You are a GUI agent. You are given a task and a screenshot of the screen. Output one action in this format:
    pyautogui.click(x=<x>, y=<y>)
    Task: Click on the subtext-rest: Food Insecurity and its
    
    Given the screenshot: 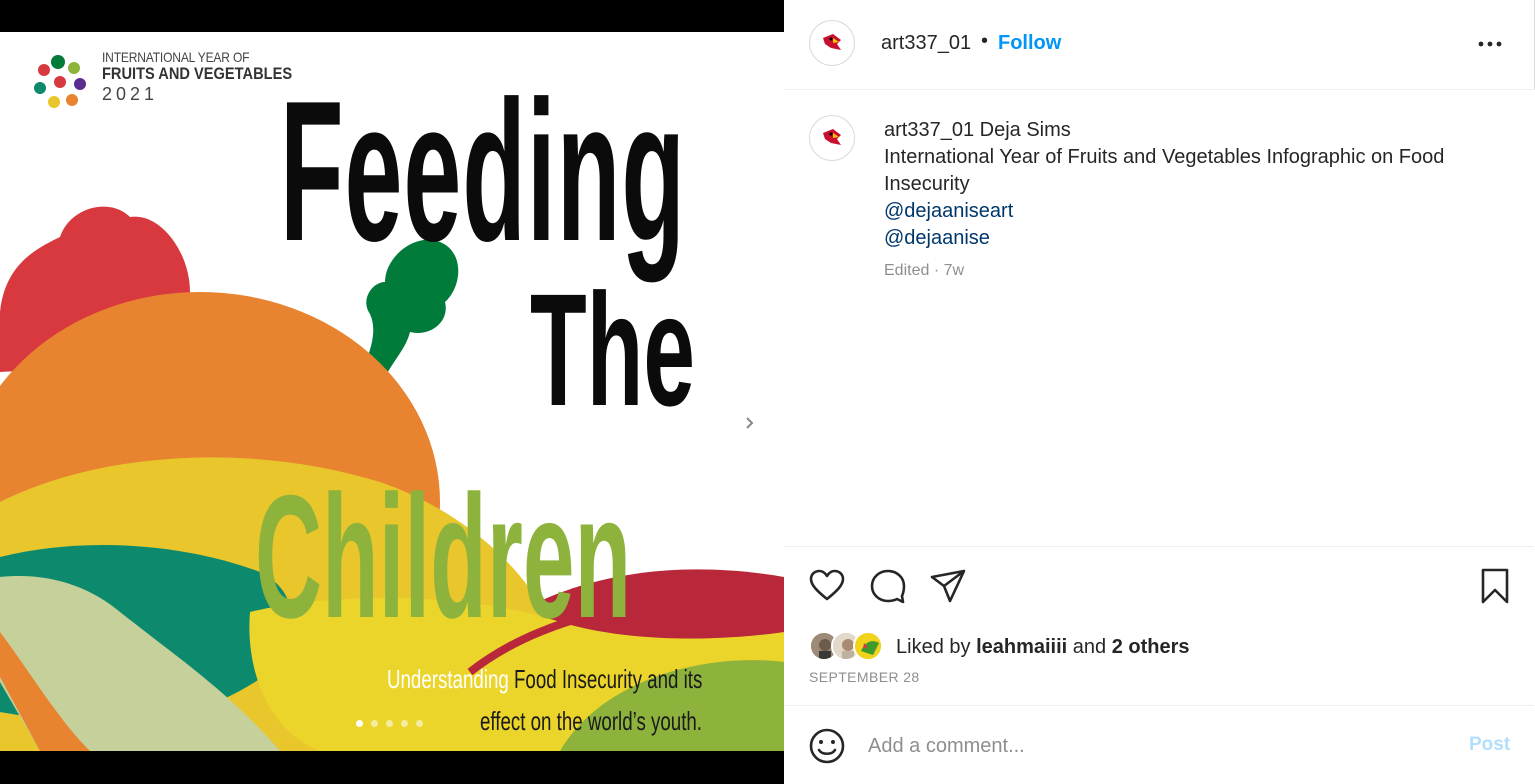 What is the action you would take?
    pyautogui.click(x=608, y=679)
    